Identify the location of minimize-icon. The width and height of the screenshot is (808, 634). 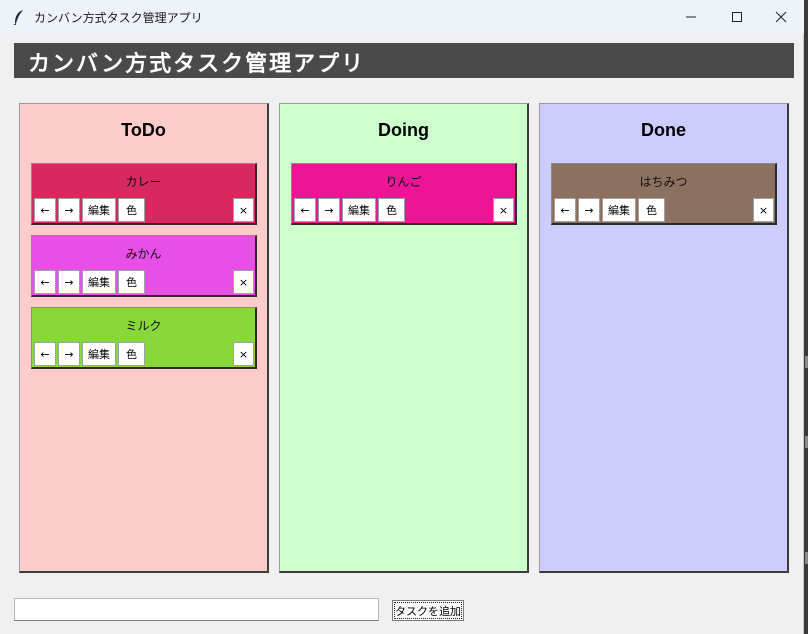
(691, 17).